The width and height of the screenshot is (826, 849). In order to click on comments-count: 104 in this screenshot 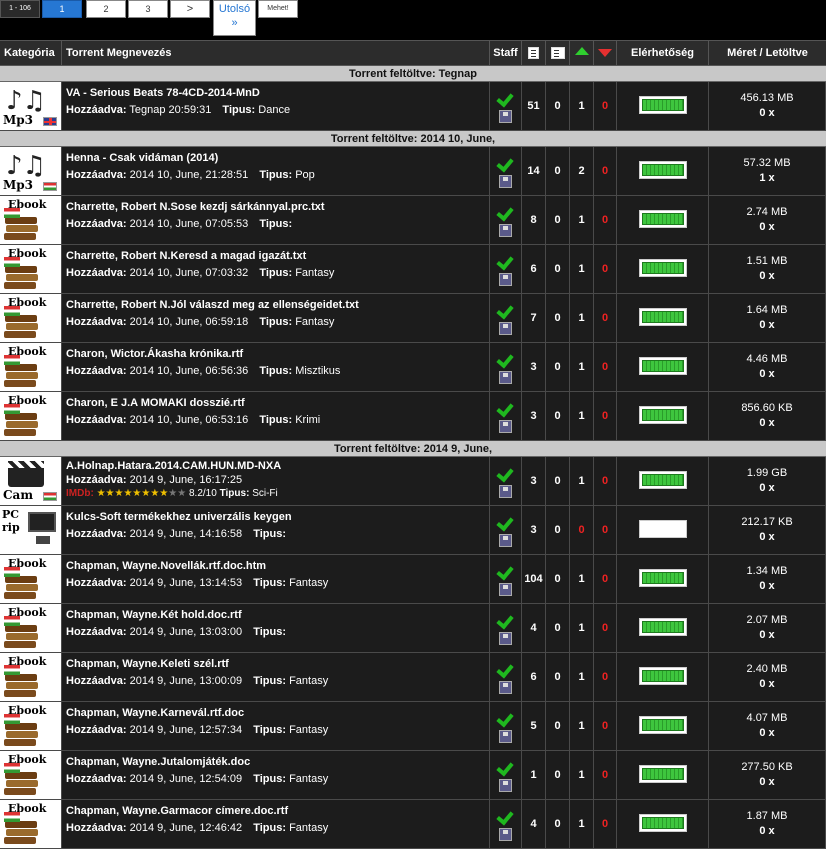, I will do `click(534, 579)`.